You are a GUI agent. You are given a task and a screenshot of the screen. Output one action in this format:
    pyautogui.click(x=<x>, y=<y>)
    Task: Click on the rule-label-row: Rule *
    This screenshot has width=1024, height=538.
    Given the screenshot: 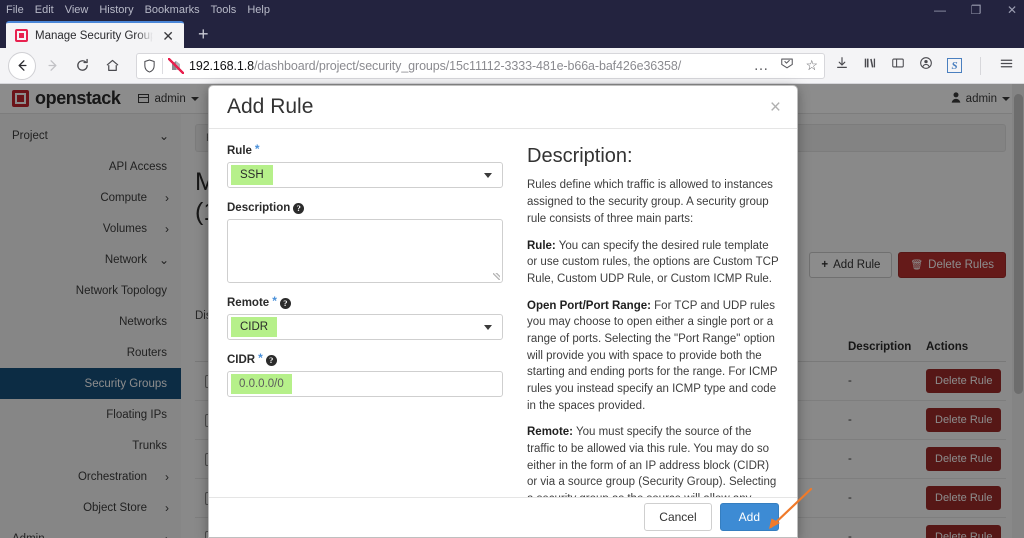 What is the action you would take?
    pyautogui.click(x=365, y=150)
    